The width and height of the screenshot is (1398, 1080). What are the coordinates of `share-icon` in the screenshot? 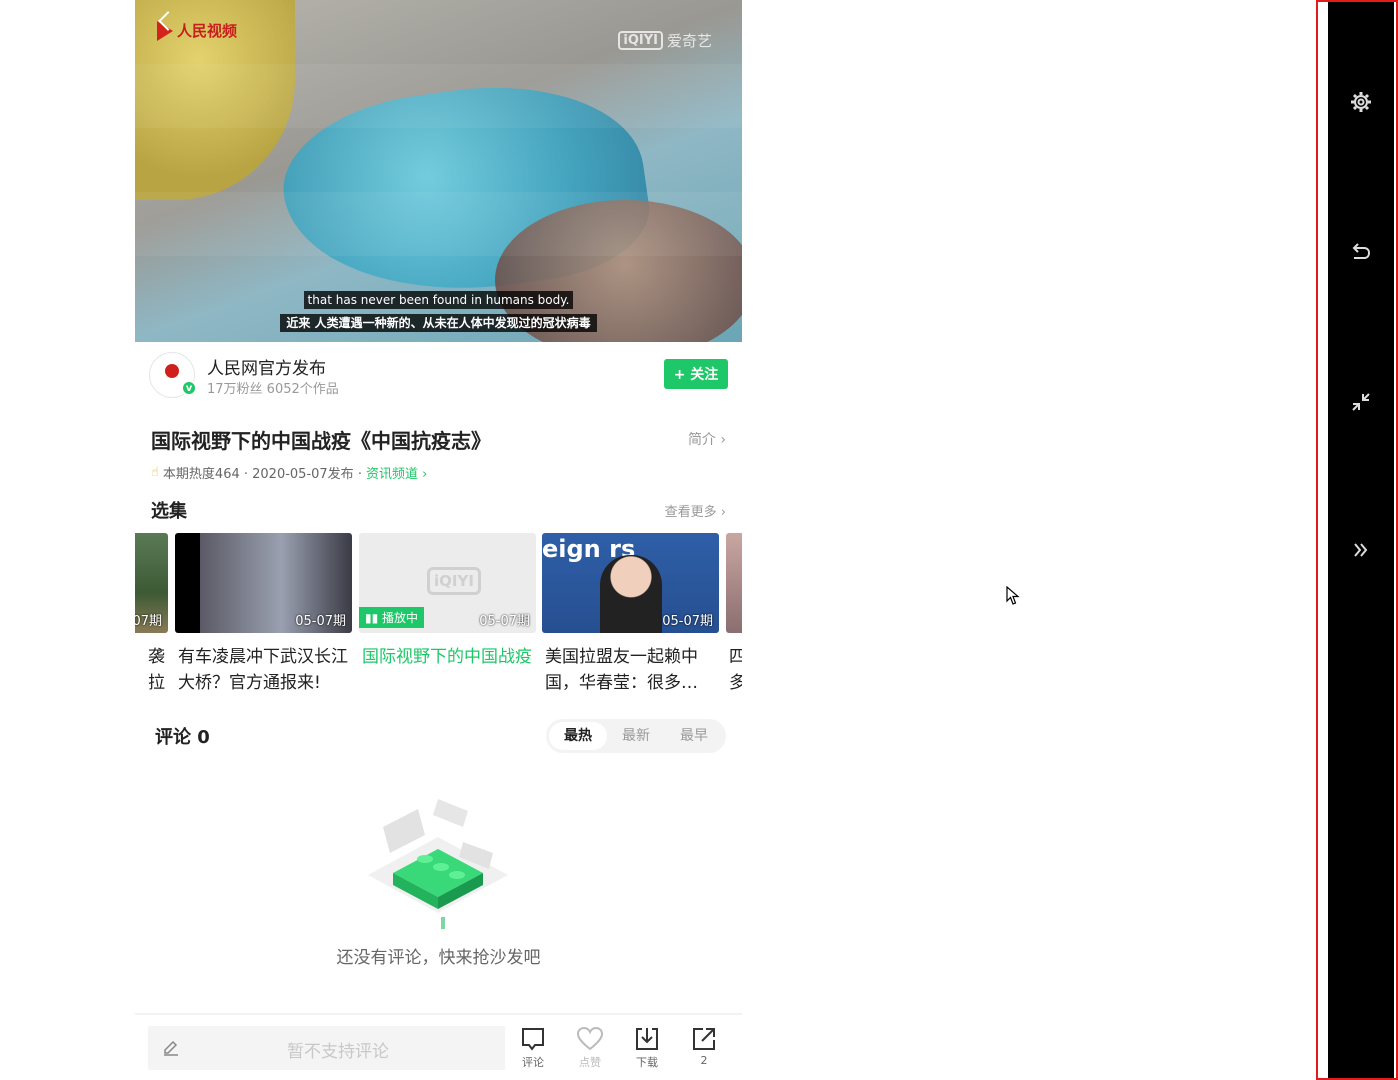 It's located at (704, 1039).